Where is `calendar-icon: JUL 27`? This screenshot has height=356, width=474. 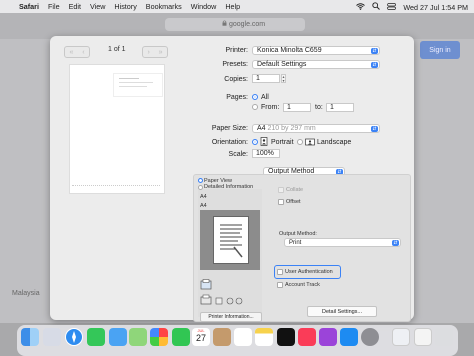 calendar-icon: JUL 27 is located at coordinates (201, 337).